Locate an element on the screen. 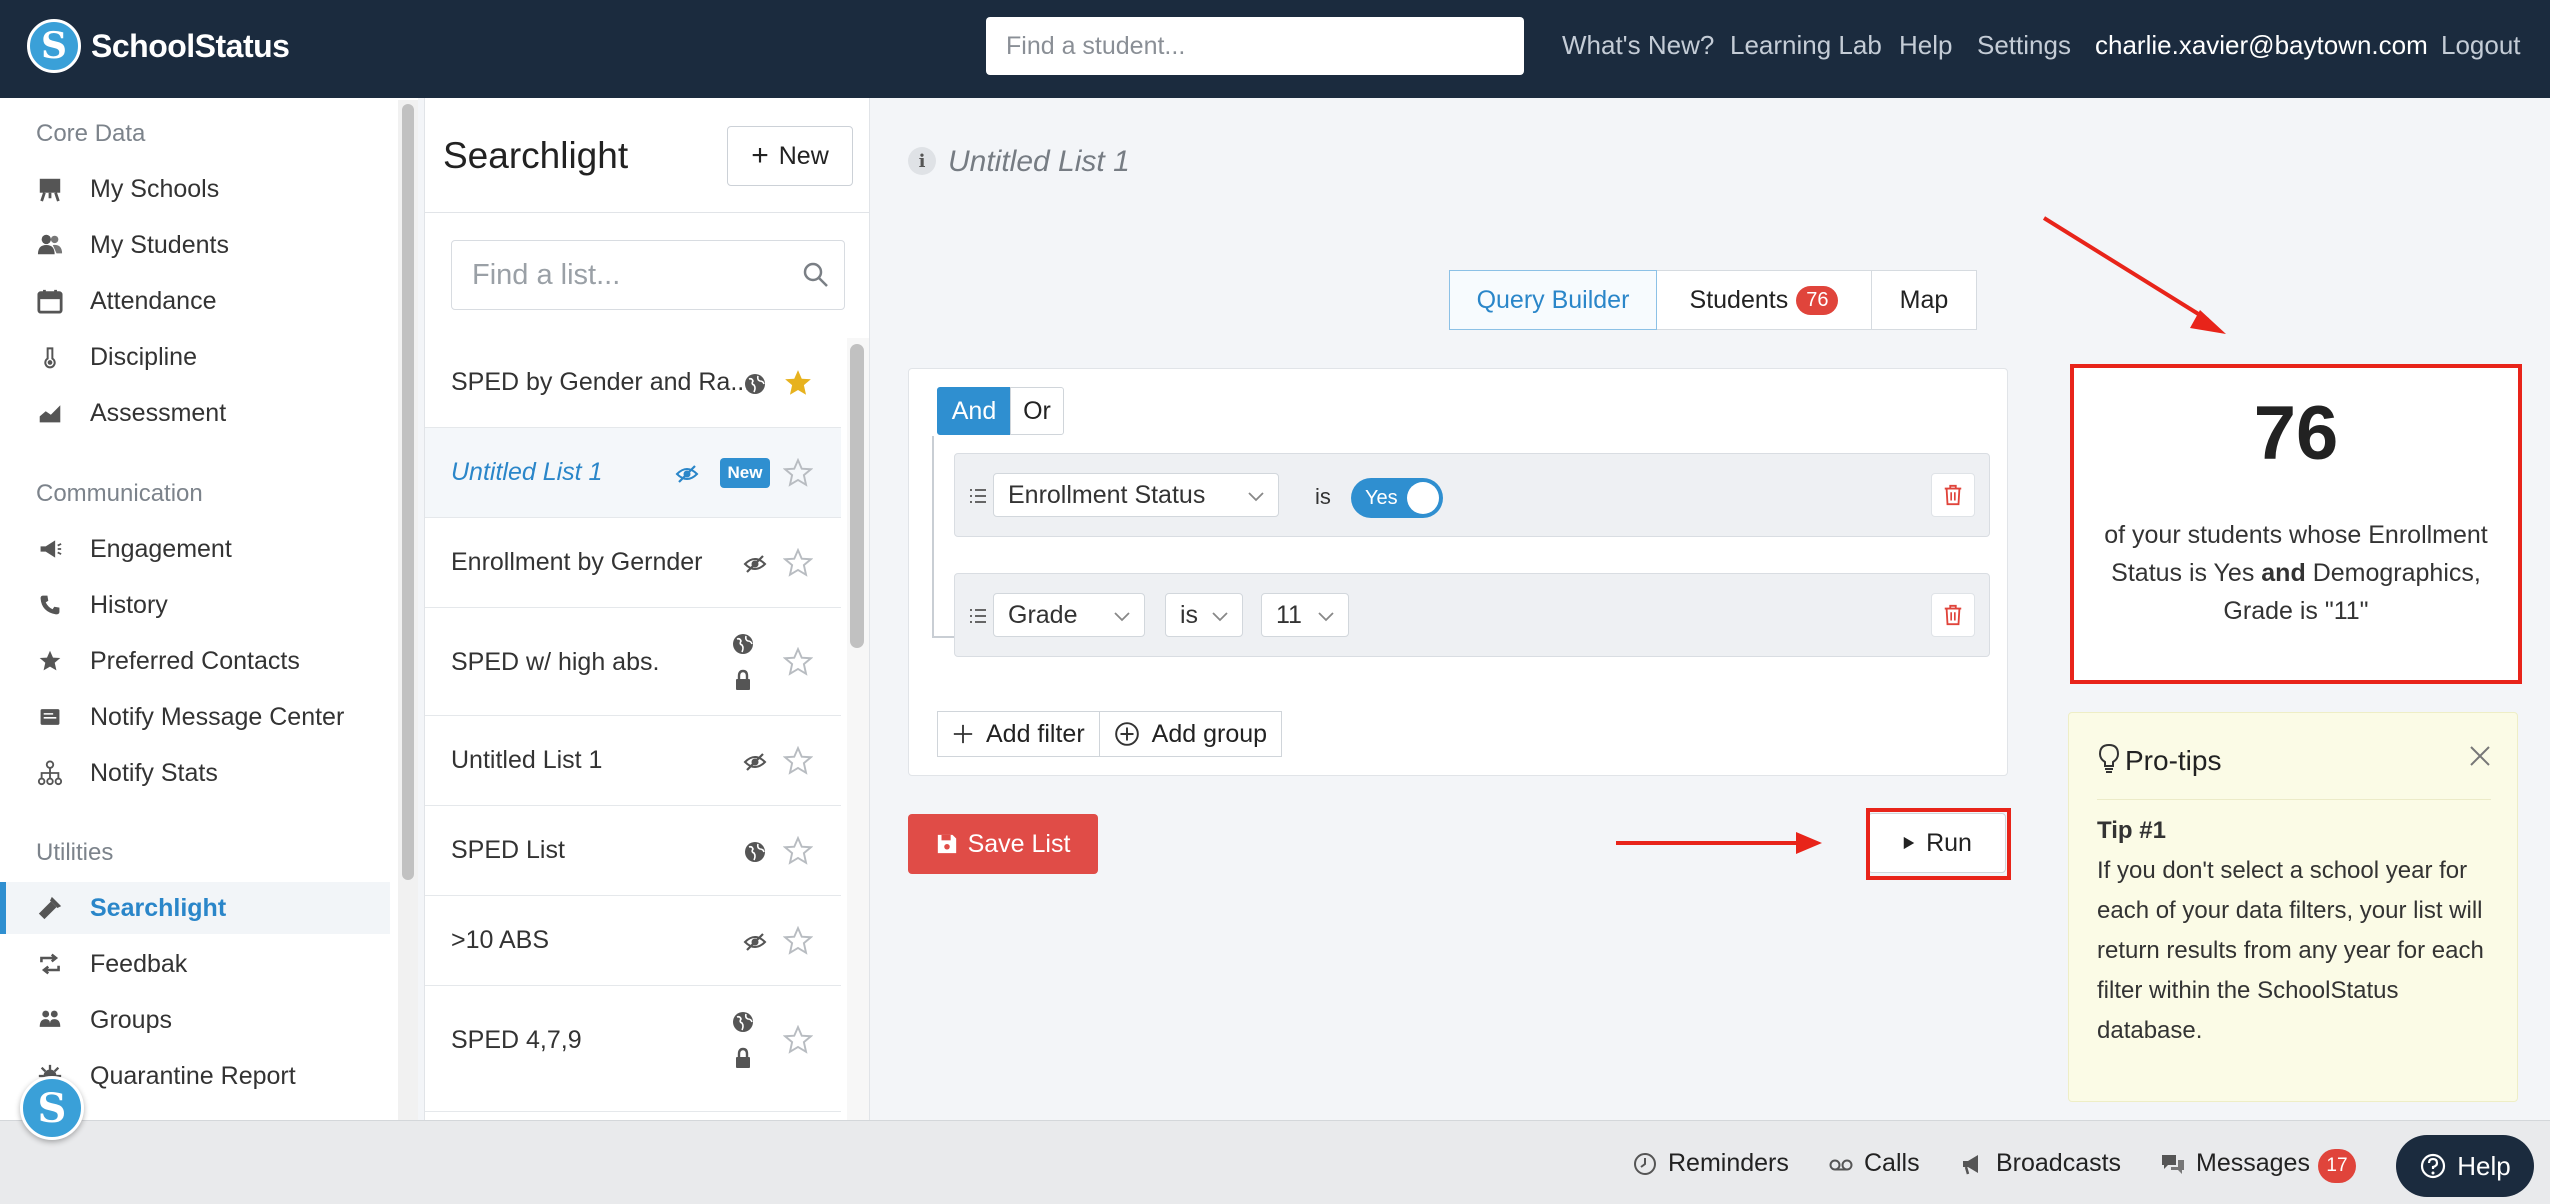 This screenshot has width=2550, height=1204. filter-value-select: 11 is located at coordinates (1305, 615).